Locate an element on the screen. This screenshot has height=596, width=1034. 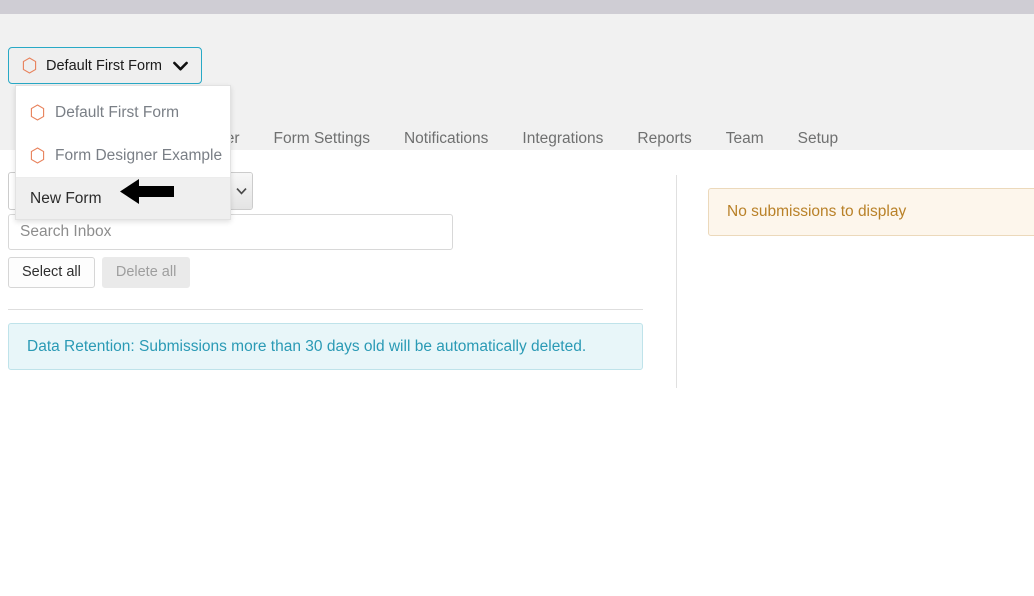
column-divider is located at coordinates (676, 281).